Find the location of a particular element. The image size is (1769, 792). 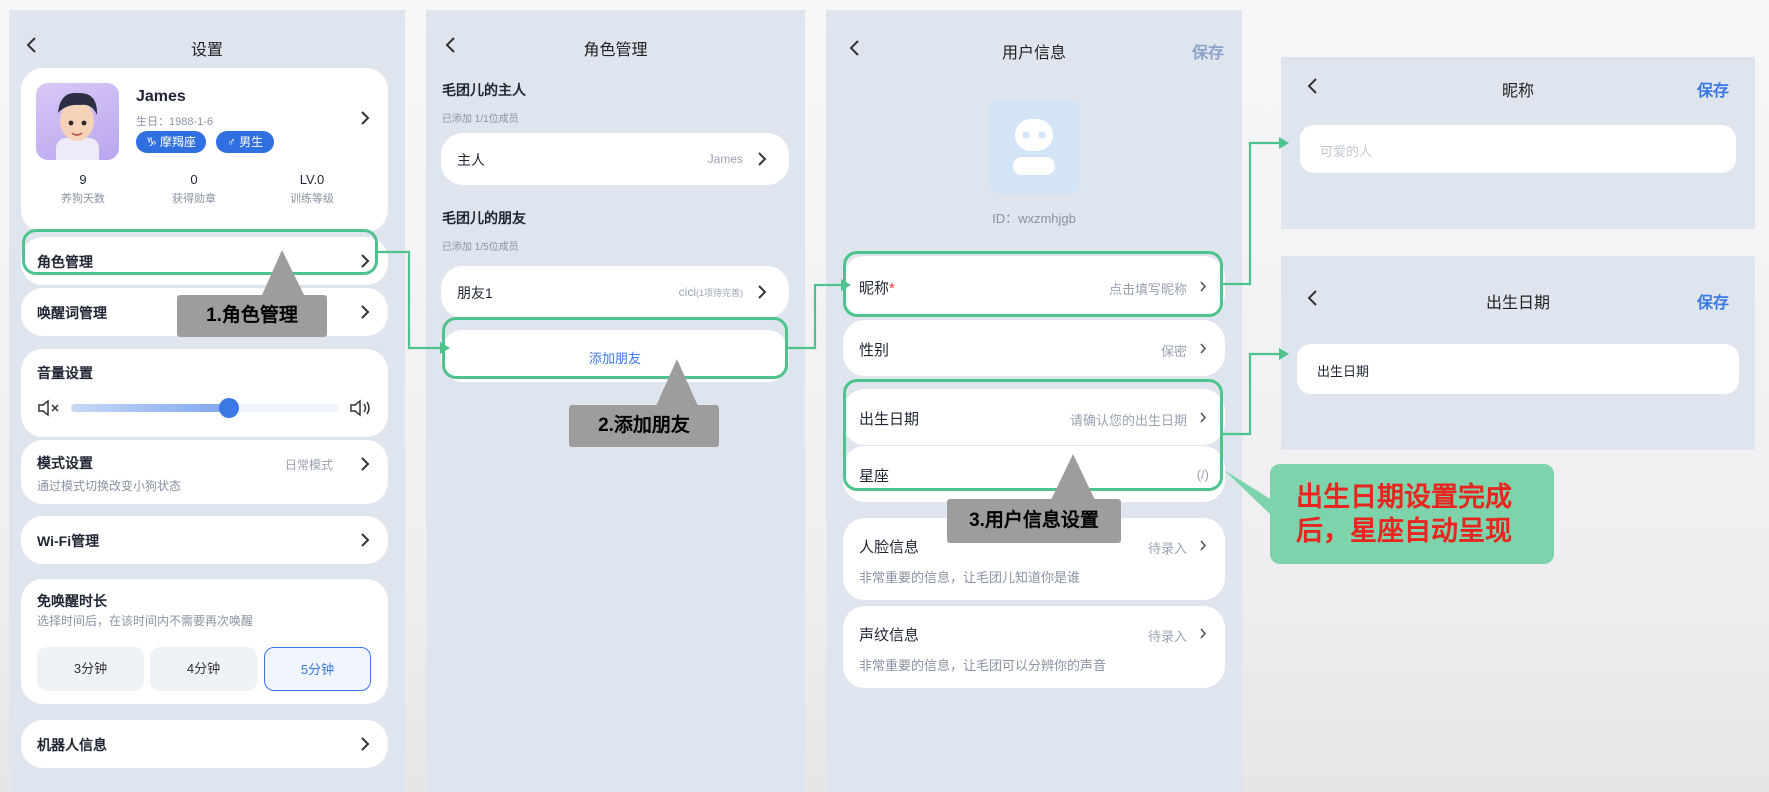

stat-level-value: LV.0 is located at coordinates (312, 179).